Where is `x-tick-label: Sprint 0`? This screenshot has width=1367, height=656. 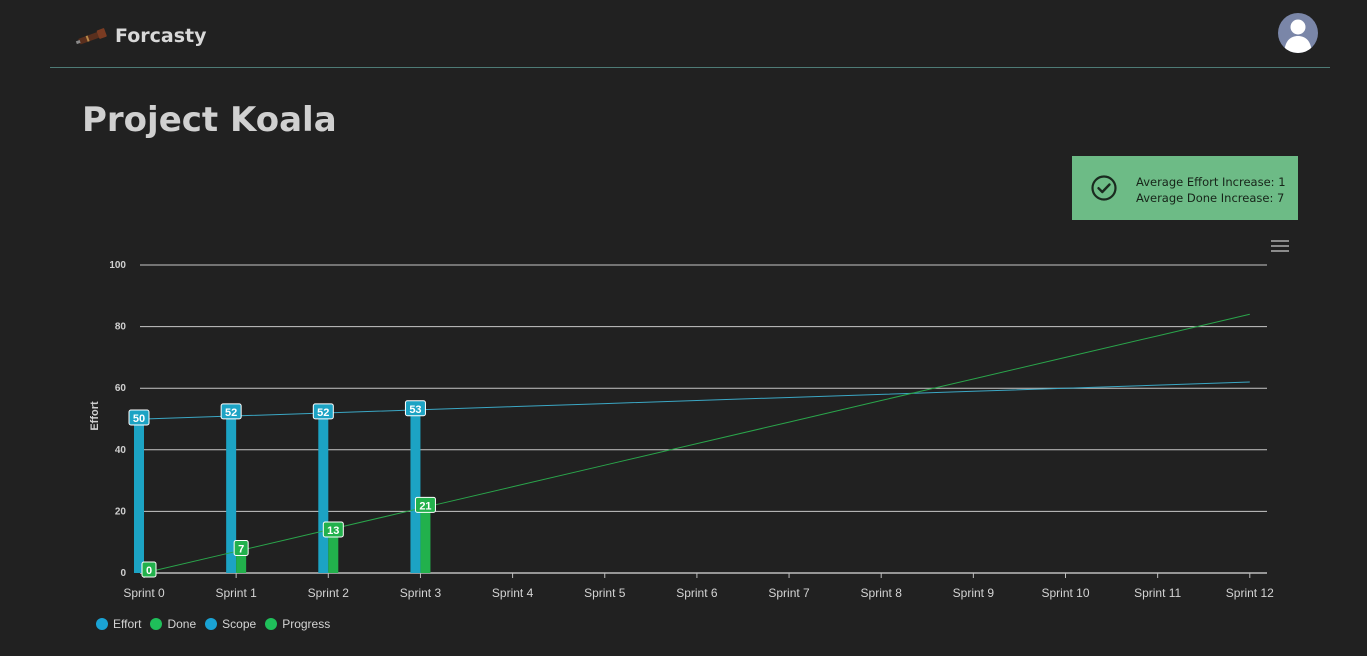
x-tick-label: Sprint 0 is located at coordinates (144, 593).